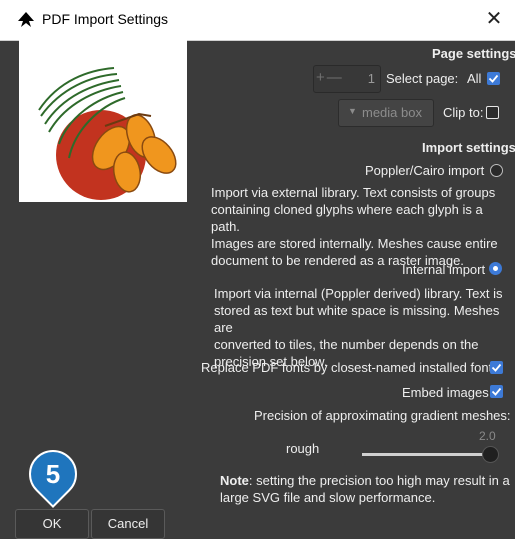 The width and height of the screenshot is (515, 539). I want to click on spinner-value: 1, so click(371, 78).